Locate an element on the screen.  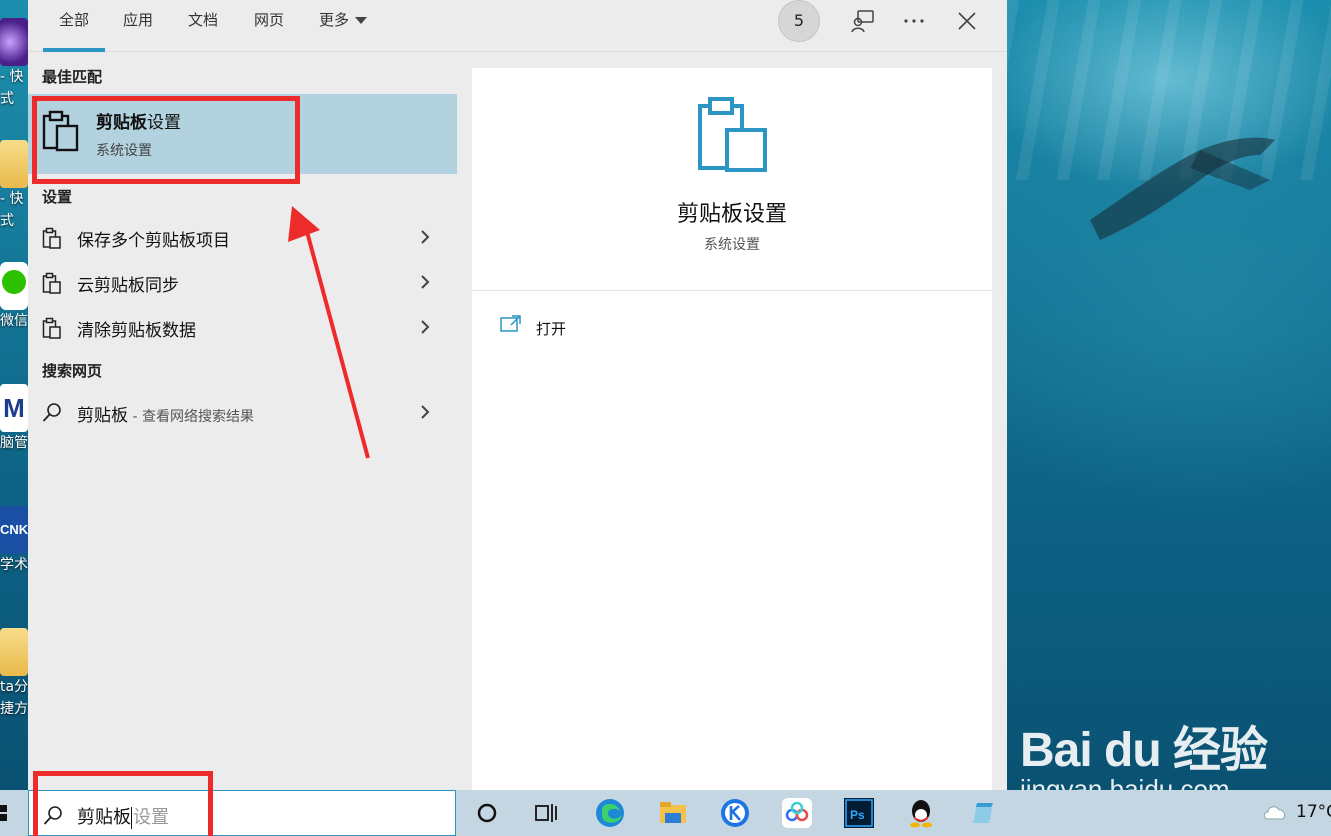
edge-icon is located at coordinates (610, 813).